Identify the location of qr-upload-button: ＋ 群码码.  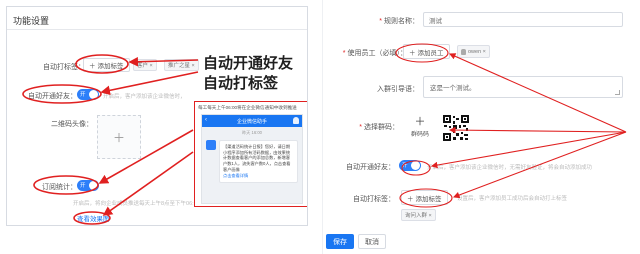
(420, 128).